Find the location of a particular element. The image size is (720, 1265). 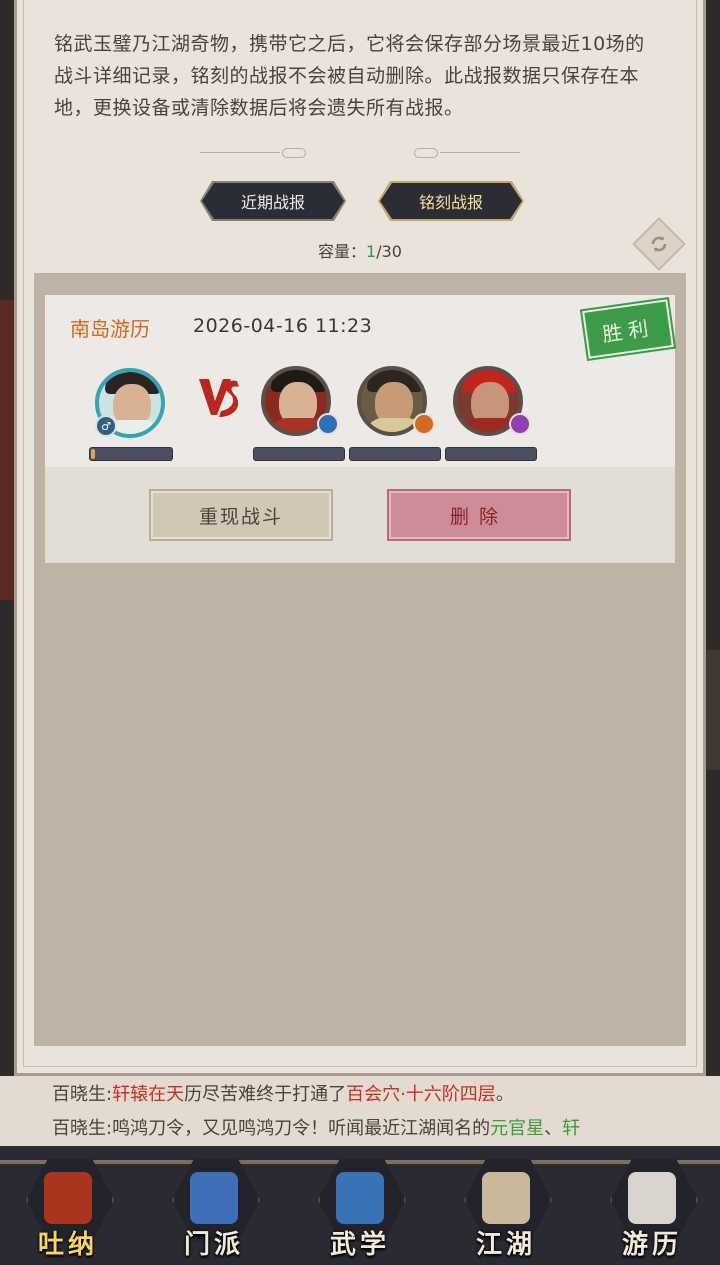

chat-line-2: 百晓生:鸣鸿刀令，又见鸣鸿刀令！听闻最近江湖闻名的元官星、轩 is located at coordinates (316, 1128).